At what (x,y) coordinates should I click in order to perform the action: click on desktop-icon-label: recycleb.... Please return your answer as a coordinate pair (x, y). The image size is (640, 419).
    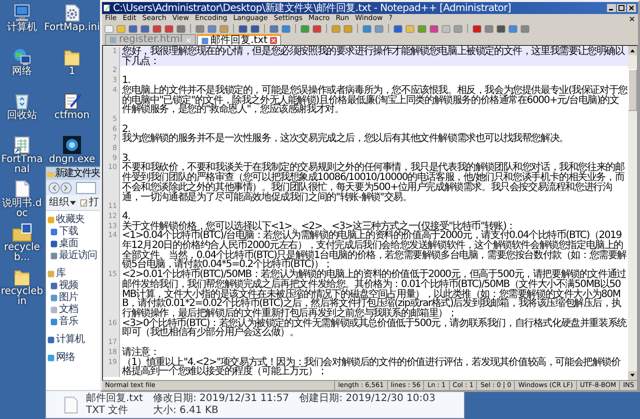
    Looking at the image, I should click on (22, 253).